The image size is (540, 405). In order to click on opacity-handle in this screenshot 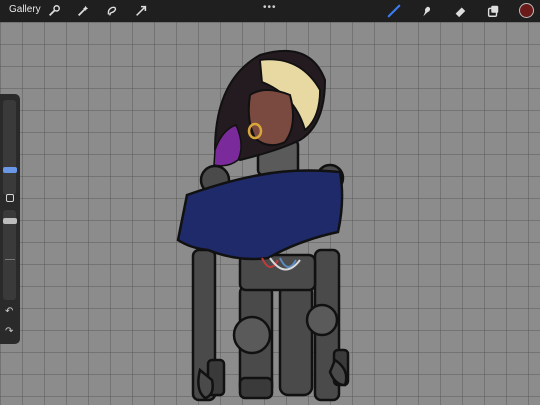, I will do `click(10, 221)`.